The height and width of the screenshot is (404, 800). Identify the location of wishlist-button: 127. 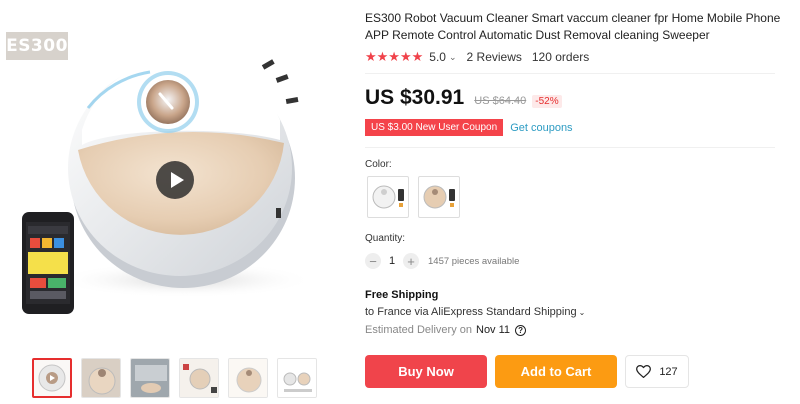
(657, 371).